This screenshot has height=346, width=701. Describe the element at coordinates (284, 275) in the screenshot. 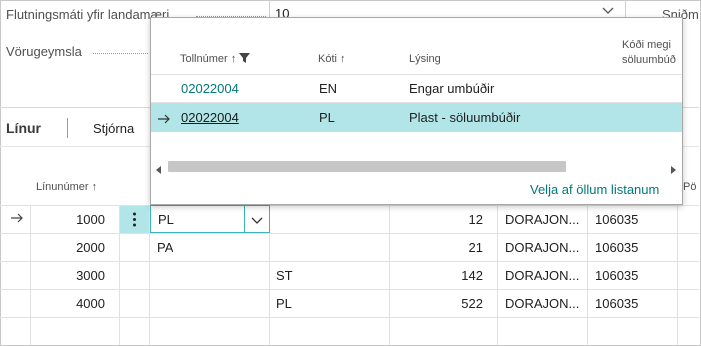

I see `col3-cell: ST` at that location.